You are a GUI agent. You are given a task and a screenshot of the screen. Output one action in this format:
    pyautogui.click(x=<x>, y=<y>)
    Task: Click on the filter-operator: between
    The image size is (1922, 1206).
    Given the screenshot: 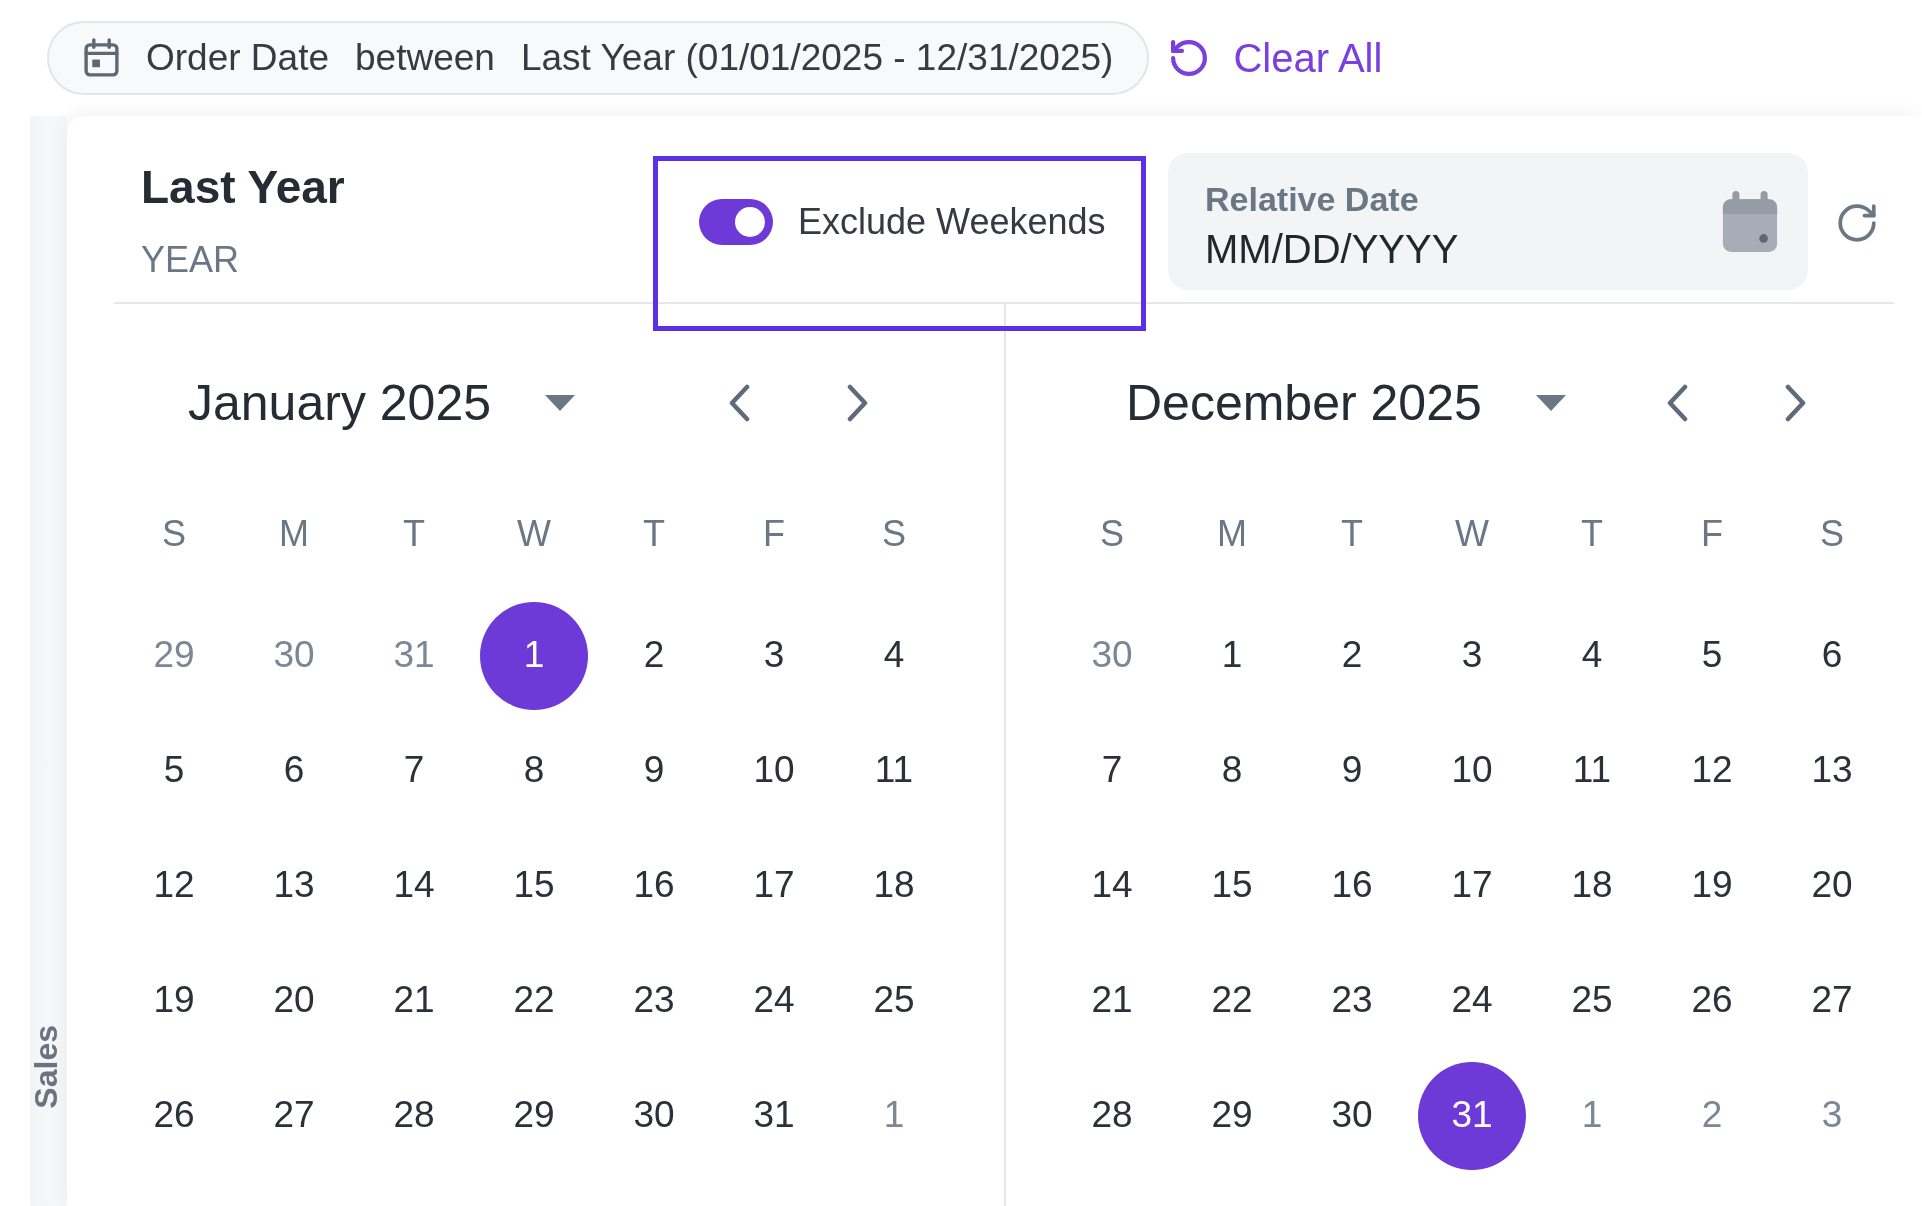 What is the action you would take?
    pyautogui.click(x=425, y=57)
    